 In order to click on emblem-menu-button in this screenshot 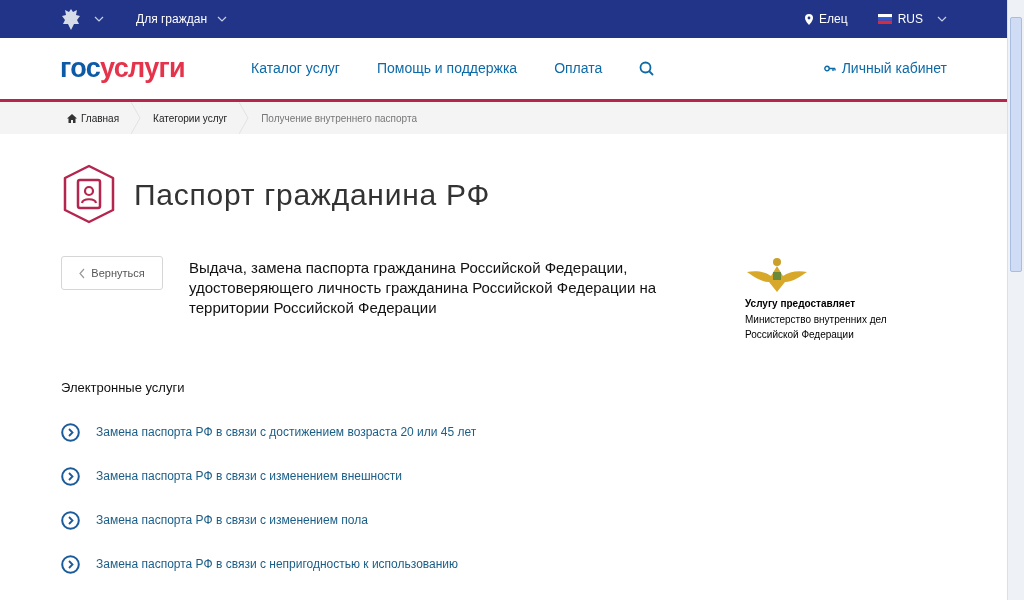, I will do `click(82, 19)`.